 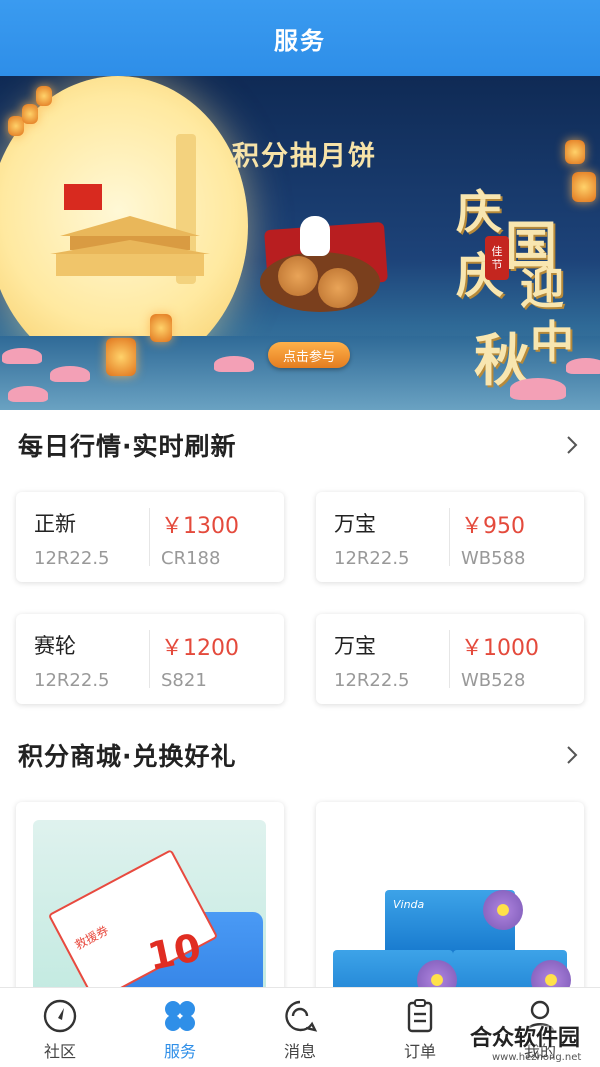 I want to click on tiananmen-illustration, so click(x=130, y=246).